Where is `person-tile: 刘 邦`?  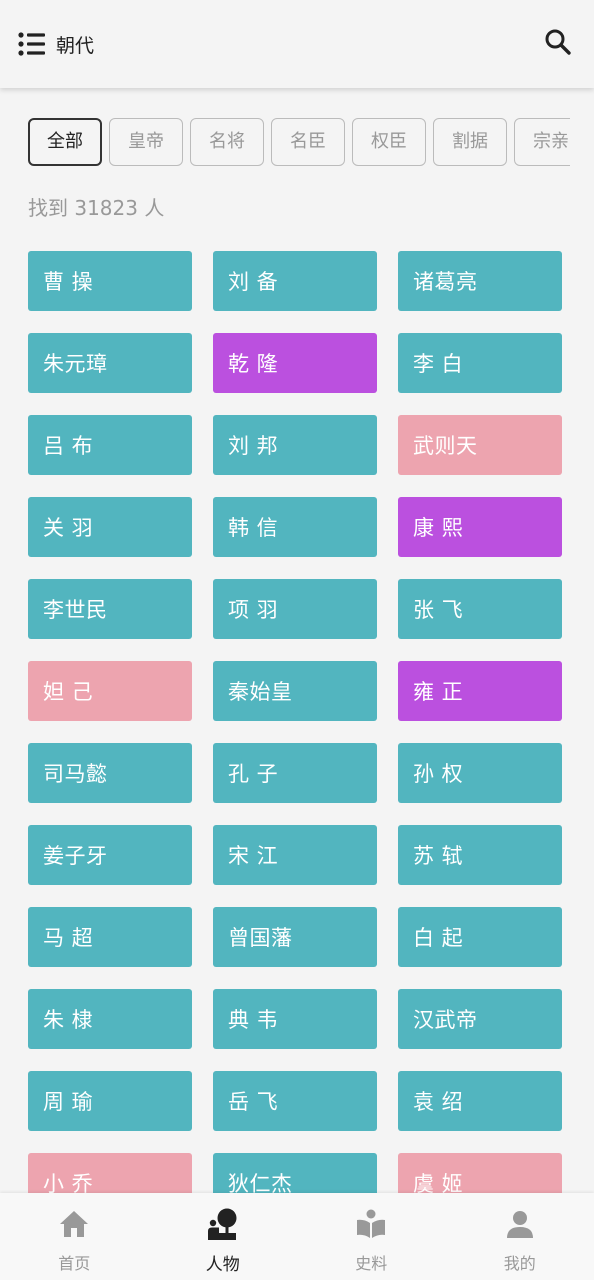
person-tile: 刘 邦 is located at coordinates (295, 445).